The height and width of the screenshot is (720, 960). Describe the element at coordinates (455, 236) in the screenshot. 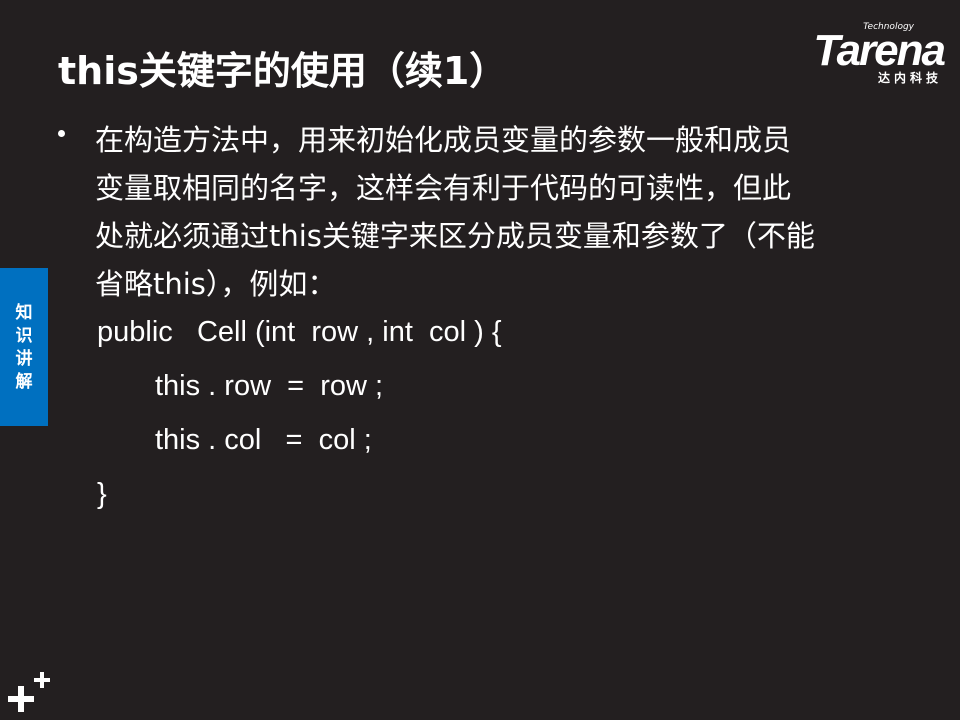

I see `paragraph-line: 处就必须通过this关键字来区分成员变量和参数了（不能` at that location.